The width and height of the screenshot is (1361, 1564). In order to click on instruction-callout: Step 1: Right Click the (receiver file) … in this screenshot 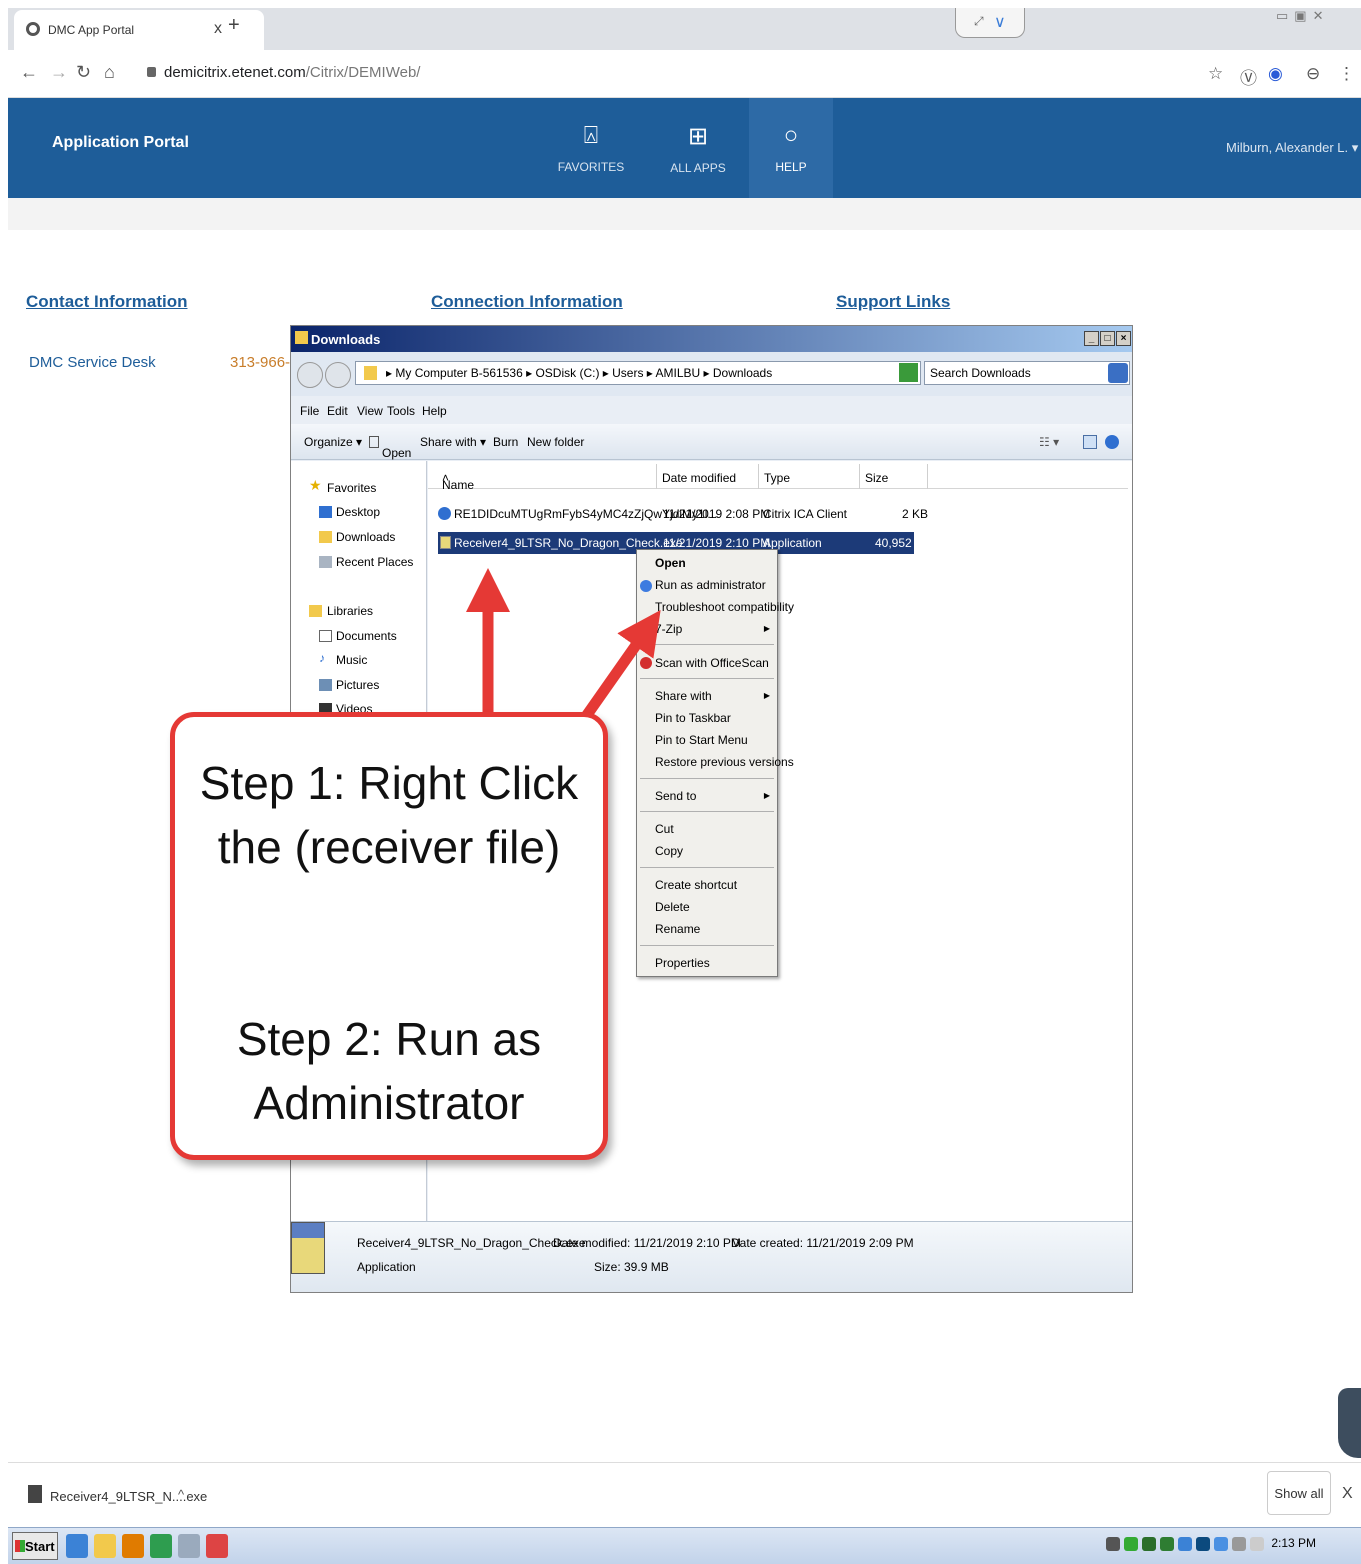, I will do `click(389, 936)`.